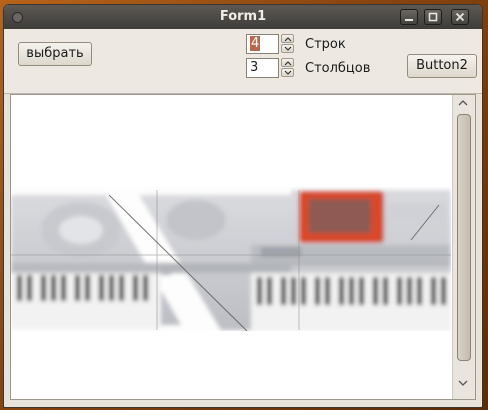 Image resolution: width=488 pixels, height=410 pixels. I want to click on rows-up-button, so click(287, 38).